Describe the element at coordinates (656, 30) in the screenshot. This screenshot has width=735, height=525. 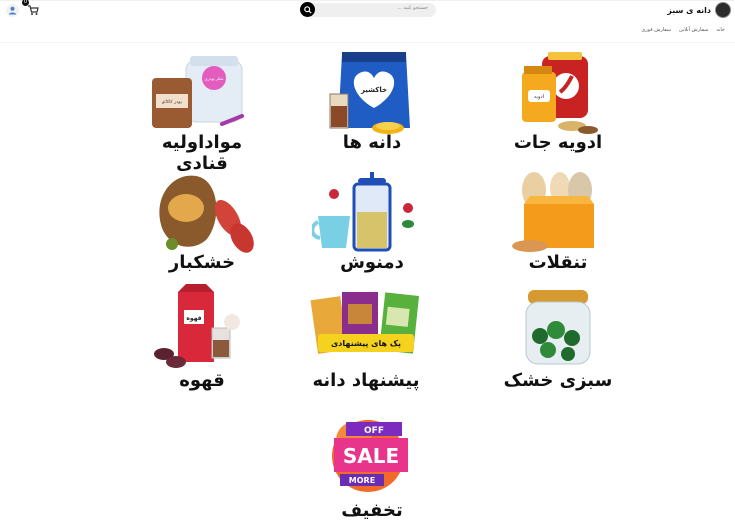
I see `nav-quick-order: سفارش فوری` at that location.